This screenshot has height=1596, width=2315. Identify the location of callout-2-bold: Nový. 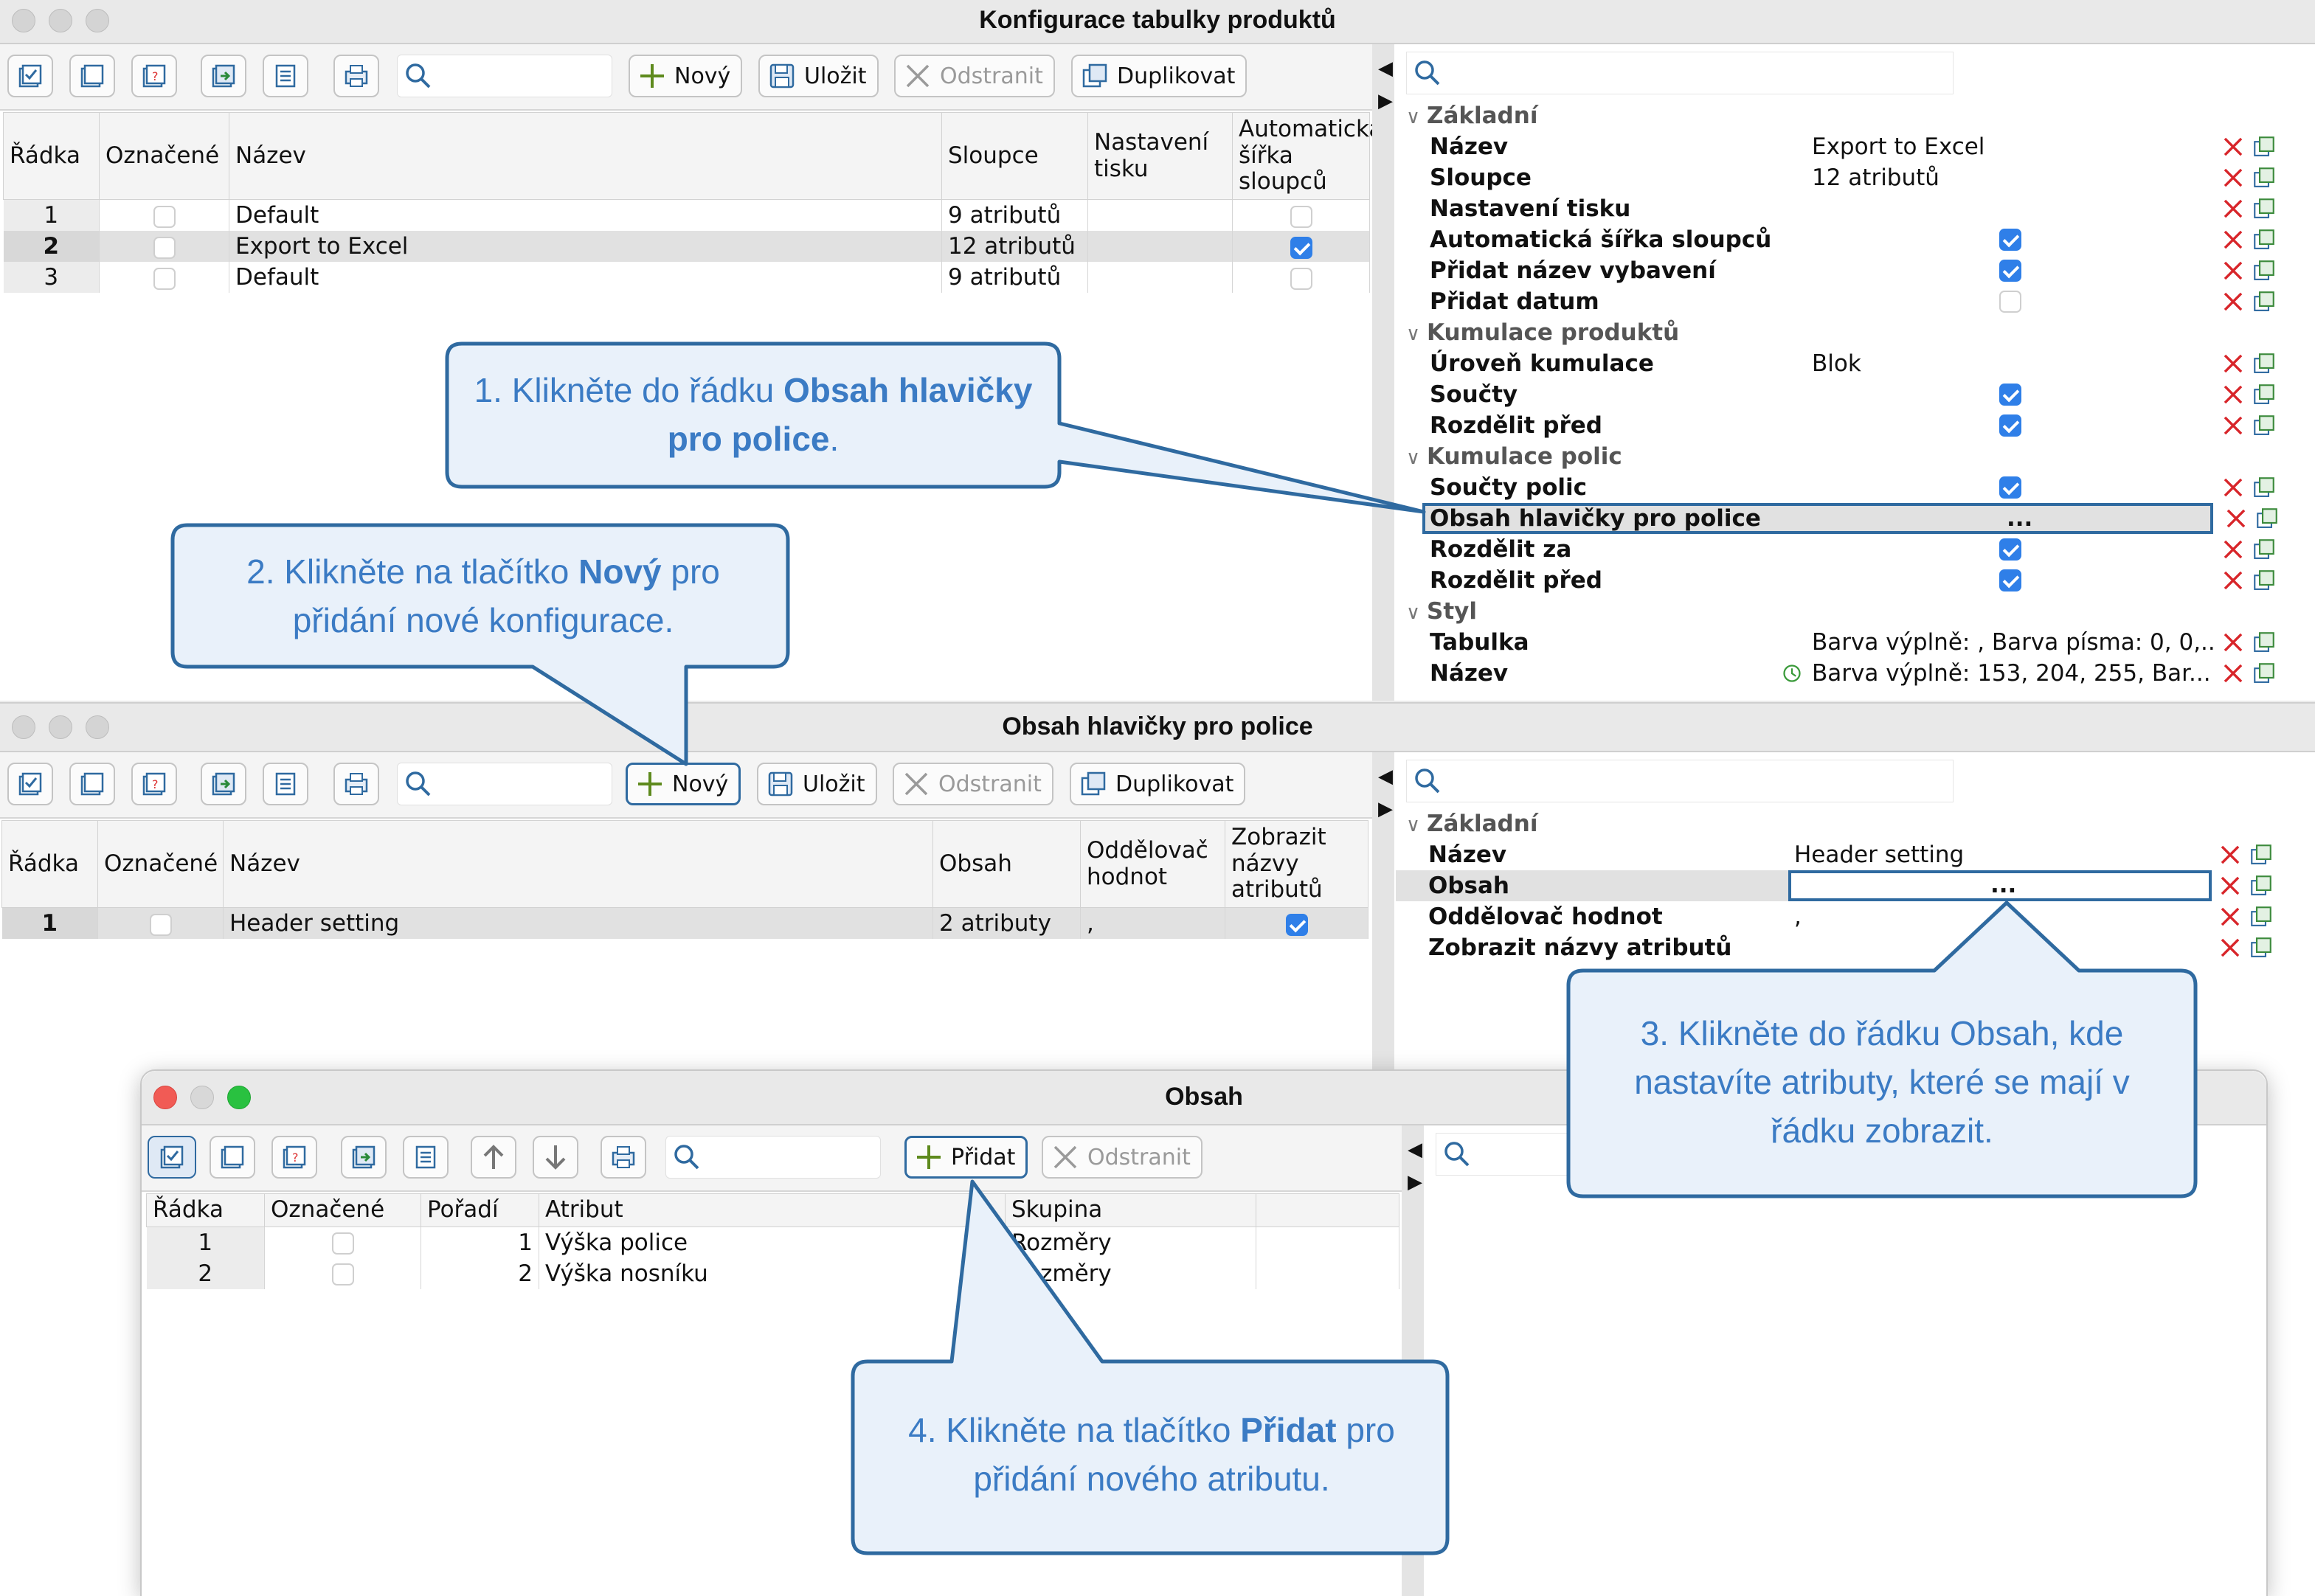
(620, 572).